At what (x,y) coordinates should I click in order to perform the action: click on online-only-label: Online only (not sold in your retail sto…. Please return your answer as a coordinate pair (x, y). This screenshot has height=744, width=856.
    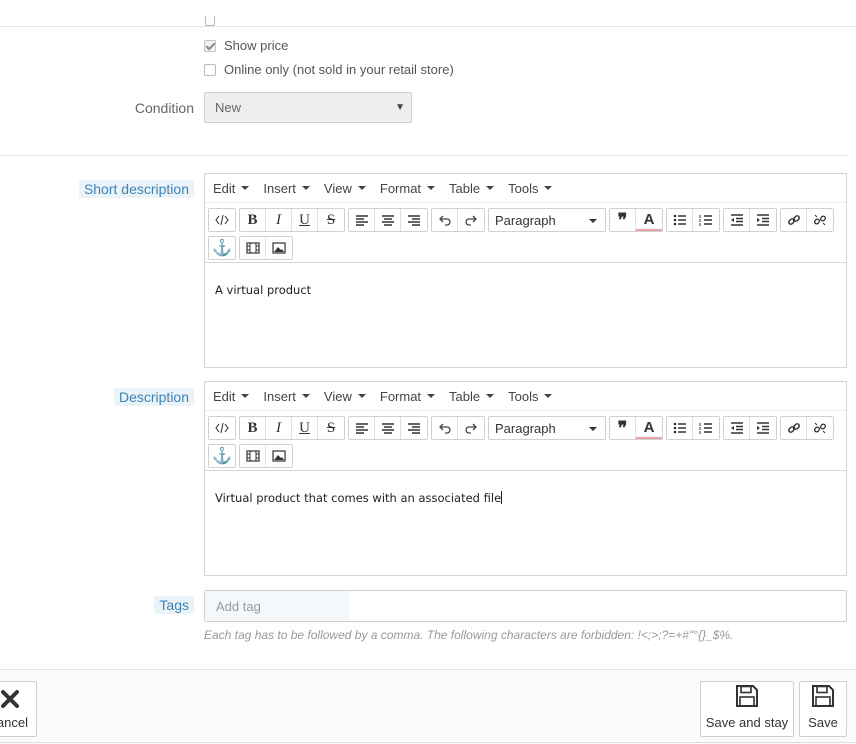
    Looking at the image, I should click on (339, 69).